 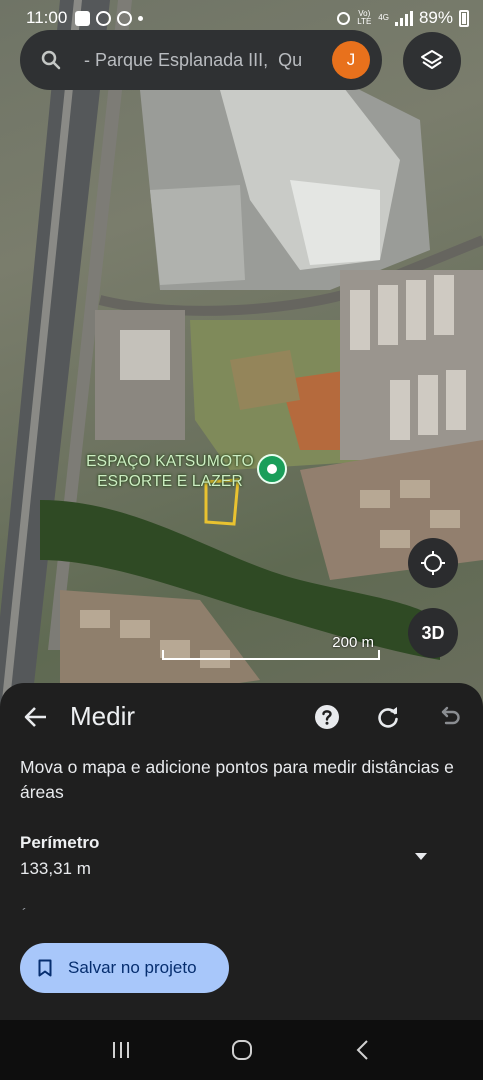 What do you see at coordinates (353, 642) in the screenshot?
I see `scale-label: 200 m` at bounding box center [353, 642].